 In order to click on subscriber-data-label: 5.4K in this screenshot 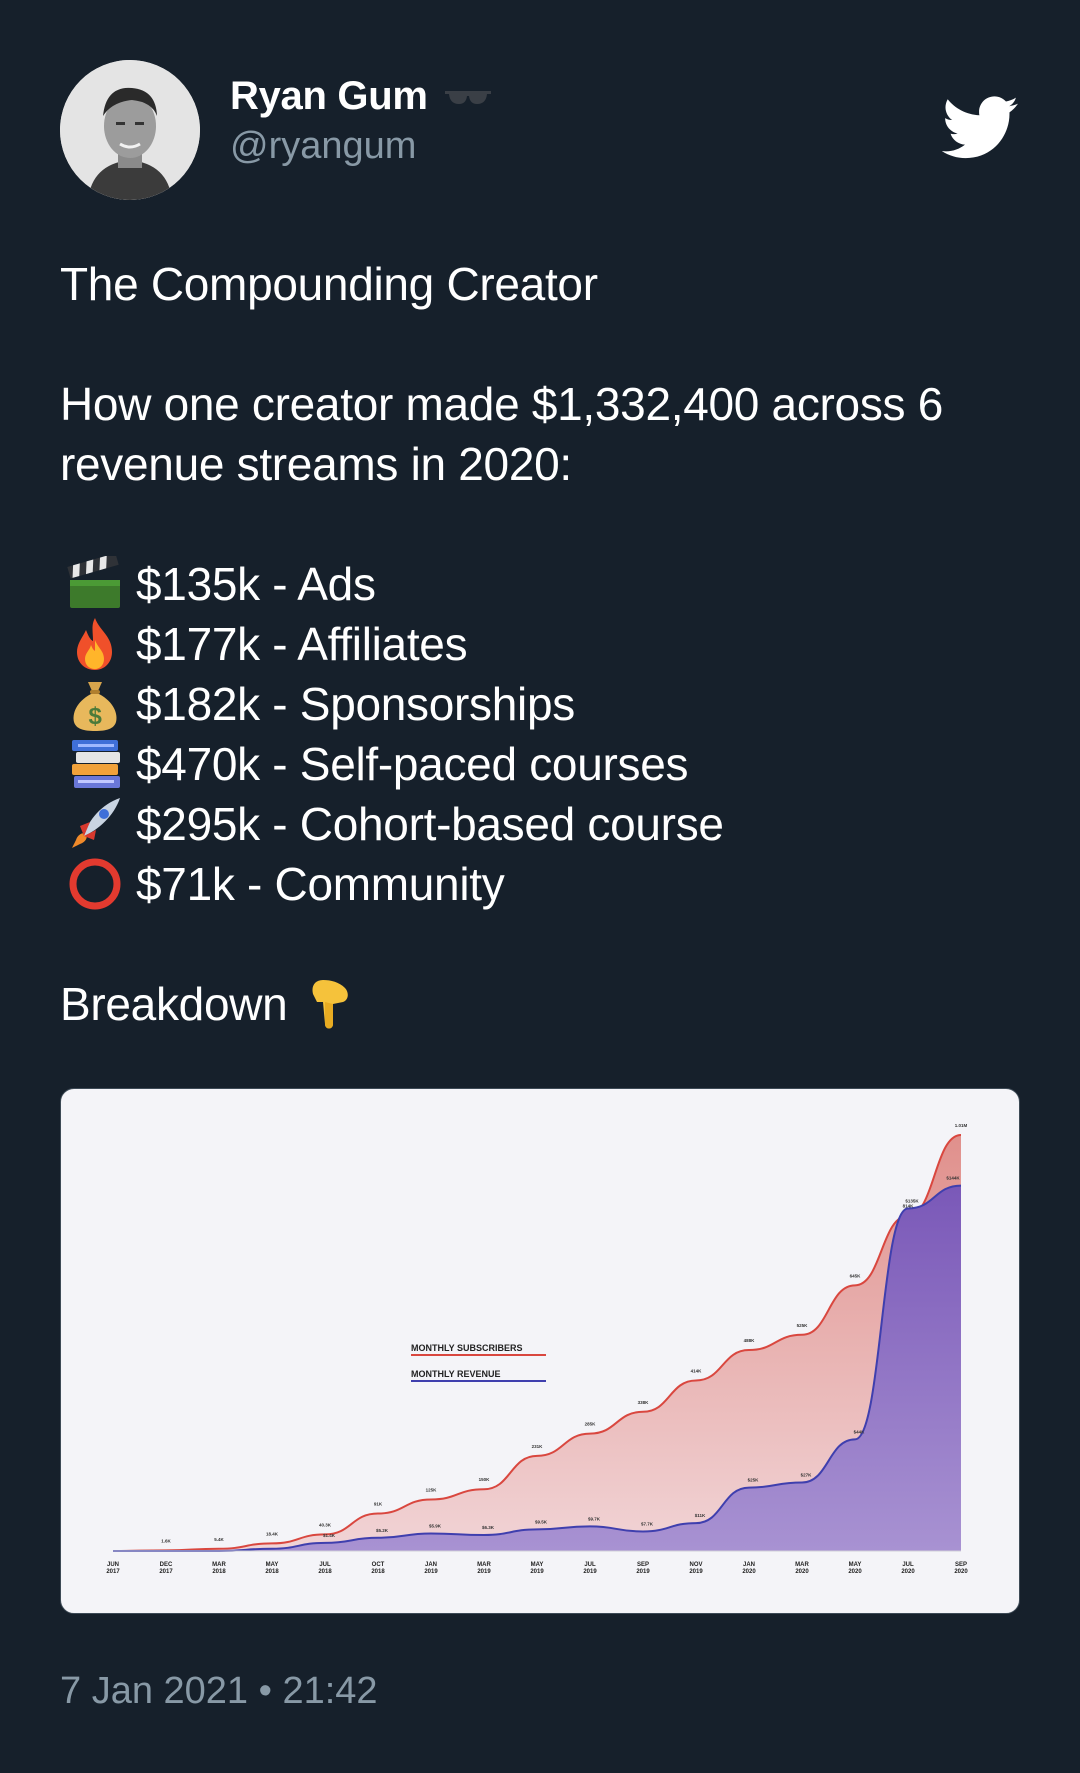, I will do `click(219, 1539)`.